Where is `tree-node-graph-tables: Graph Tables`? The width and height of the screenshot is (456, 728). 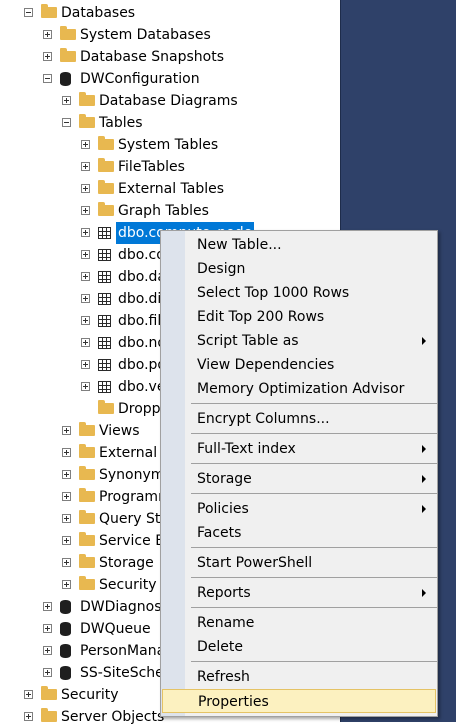 tree-node-graph-tables: Graph Tables is located at coordinates (170, 211).